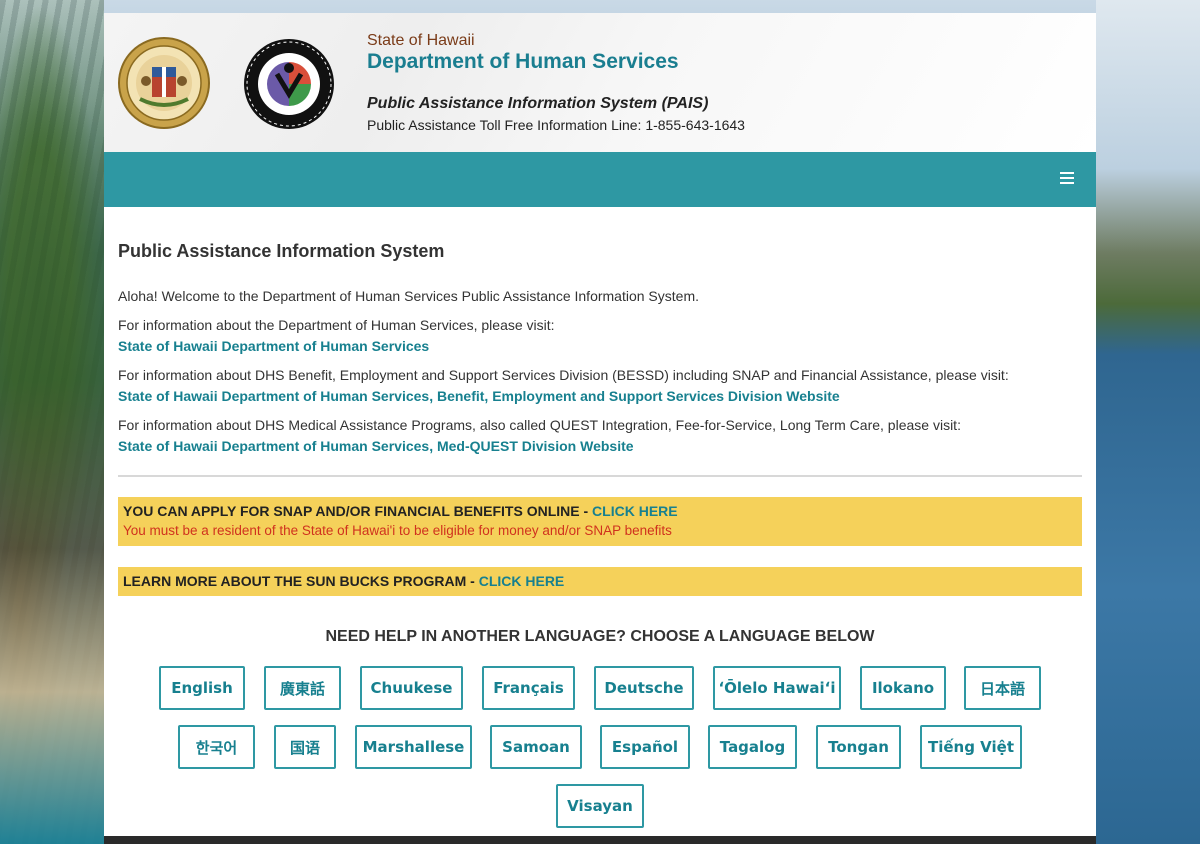 The image size is (1200, 844). I want to click on divider, so click(600, 476).